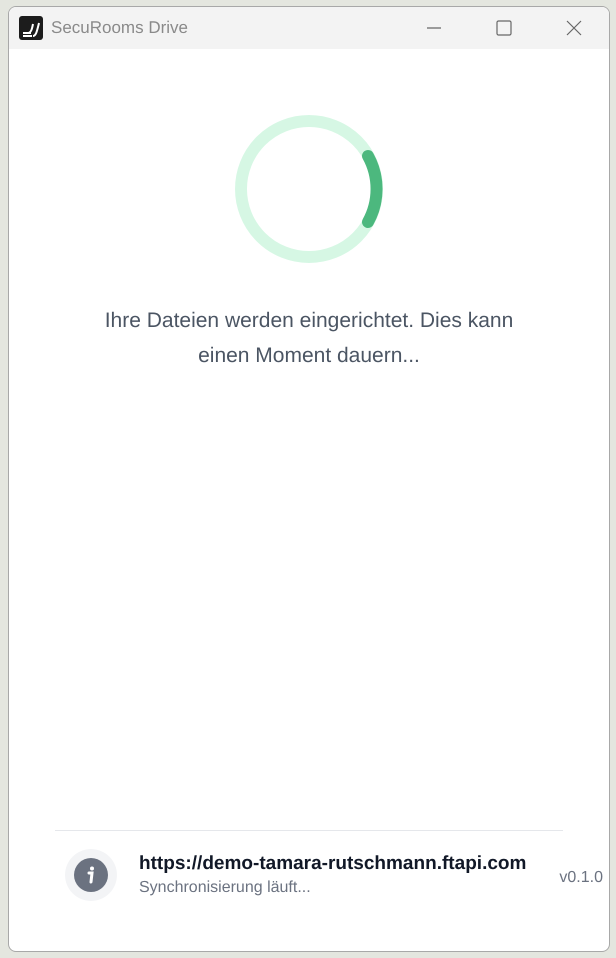 The image size is (616, 958). What do you see at coordinates (581, 878) in the screenshot?
I see `version-label: v0.1.0` at bounding box center [581, 878].